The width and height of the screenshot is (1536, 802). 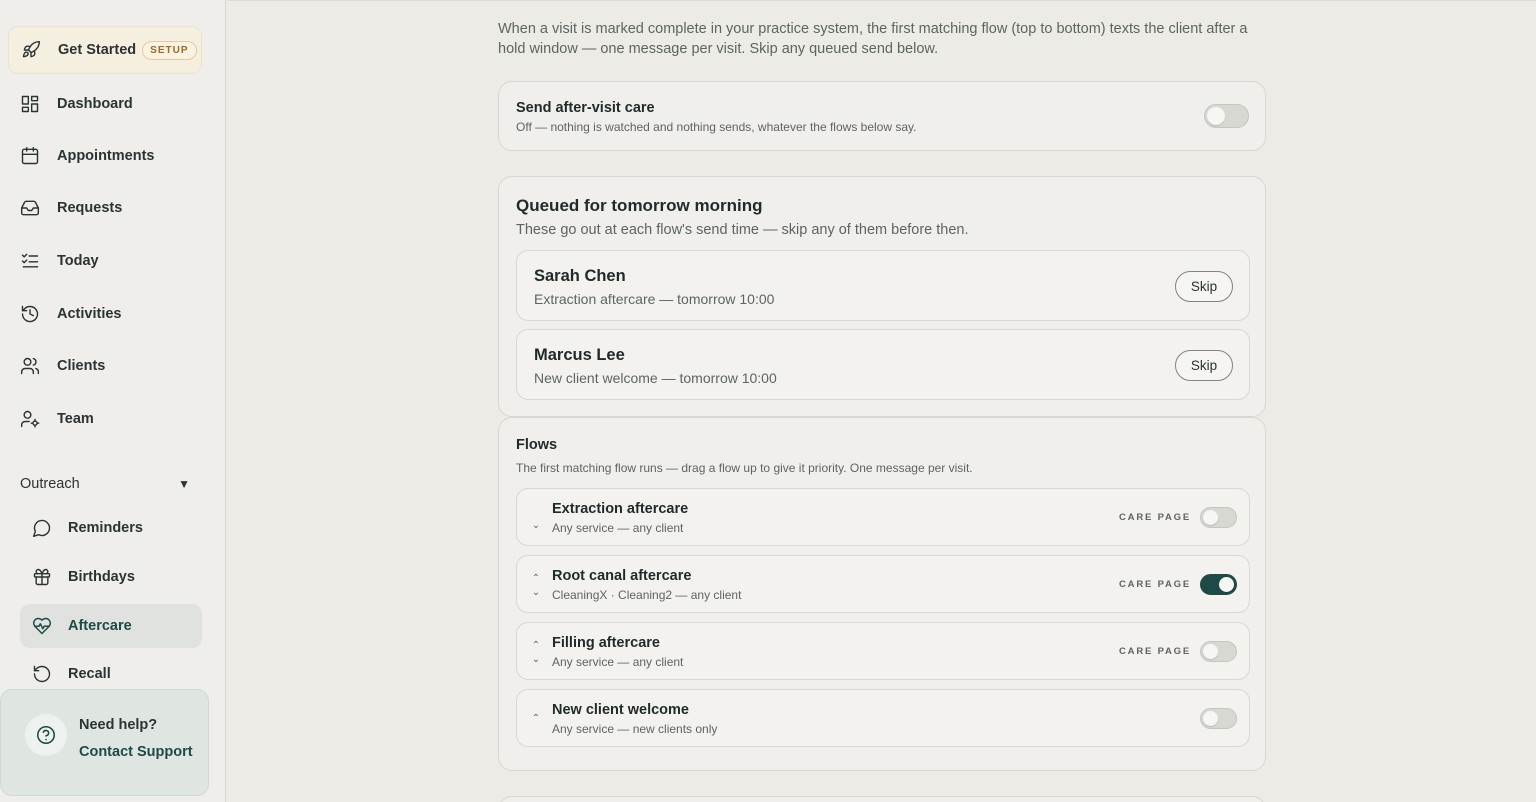 I want to click on sidebar-item-aftercare: Aftercare, so click(x=111, y=626).